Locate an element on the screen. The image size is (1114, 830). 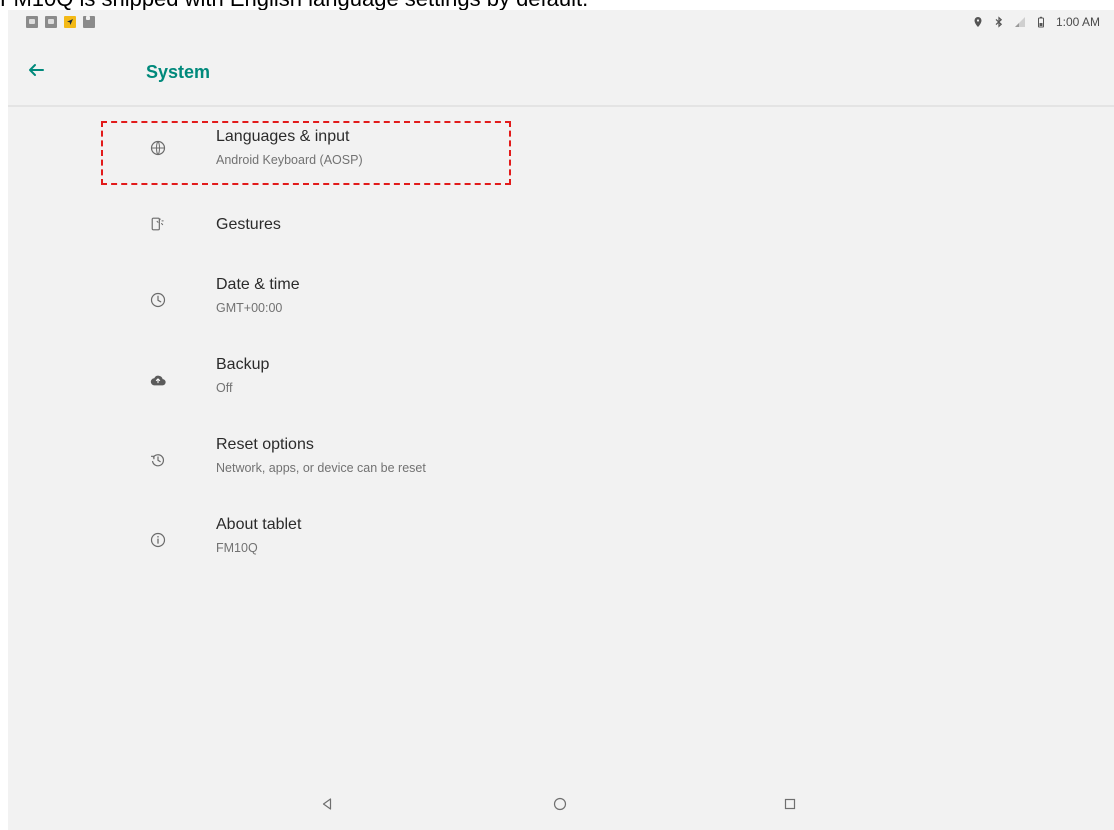
date-time-item: Date & time GMT+00:00 is located at coordinates (318, 305).